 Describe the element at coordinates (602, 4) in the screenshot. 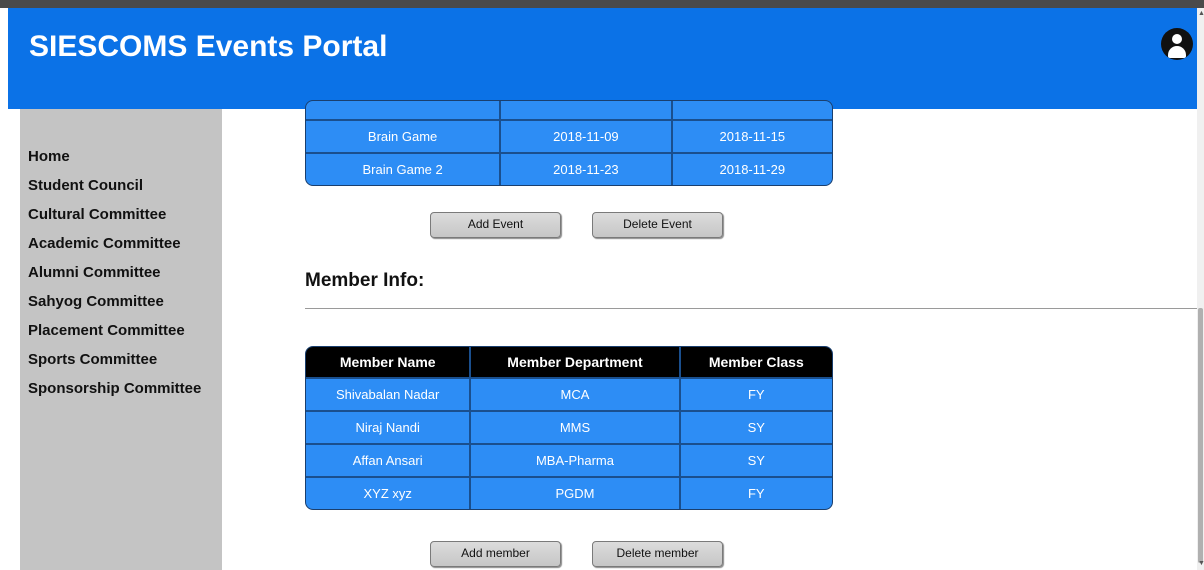

I see `window-top-strip` at that location.